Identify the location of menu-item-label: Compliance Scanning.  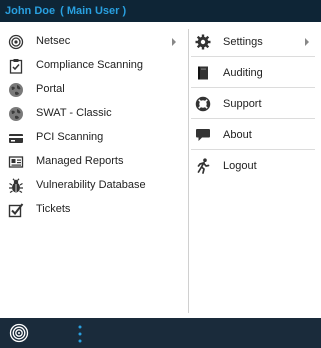
(90, 65).